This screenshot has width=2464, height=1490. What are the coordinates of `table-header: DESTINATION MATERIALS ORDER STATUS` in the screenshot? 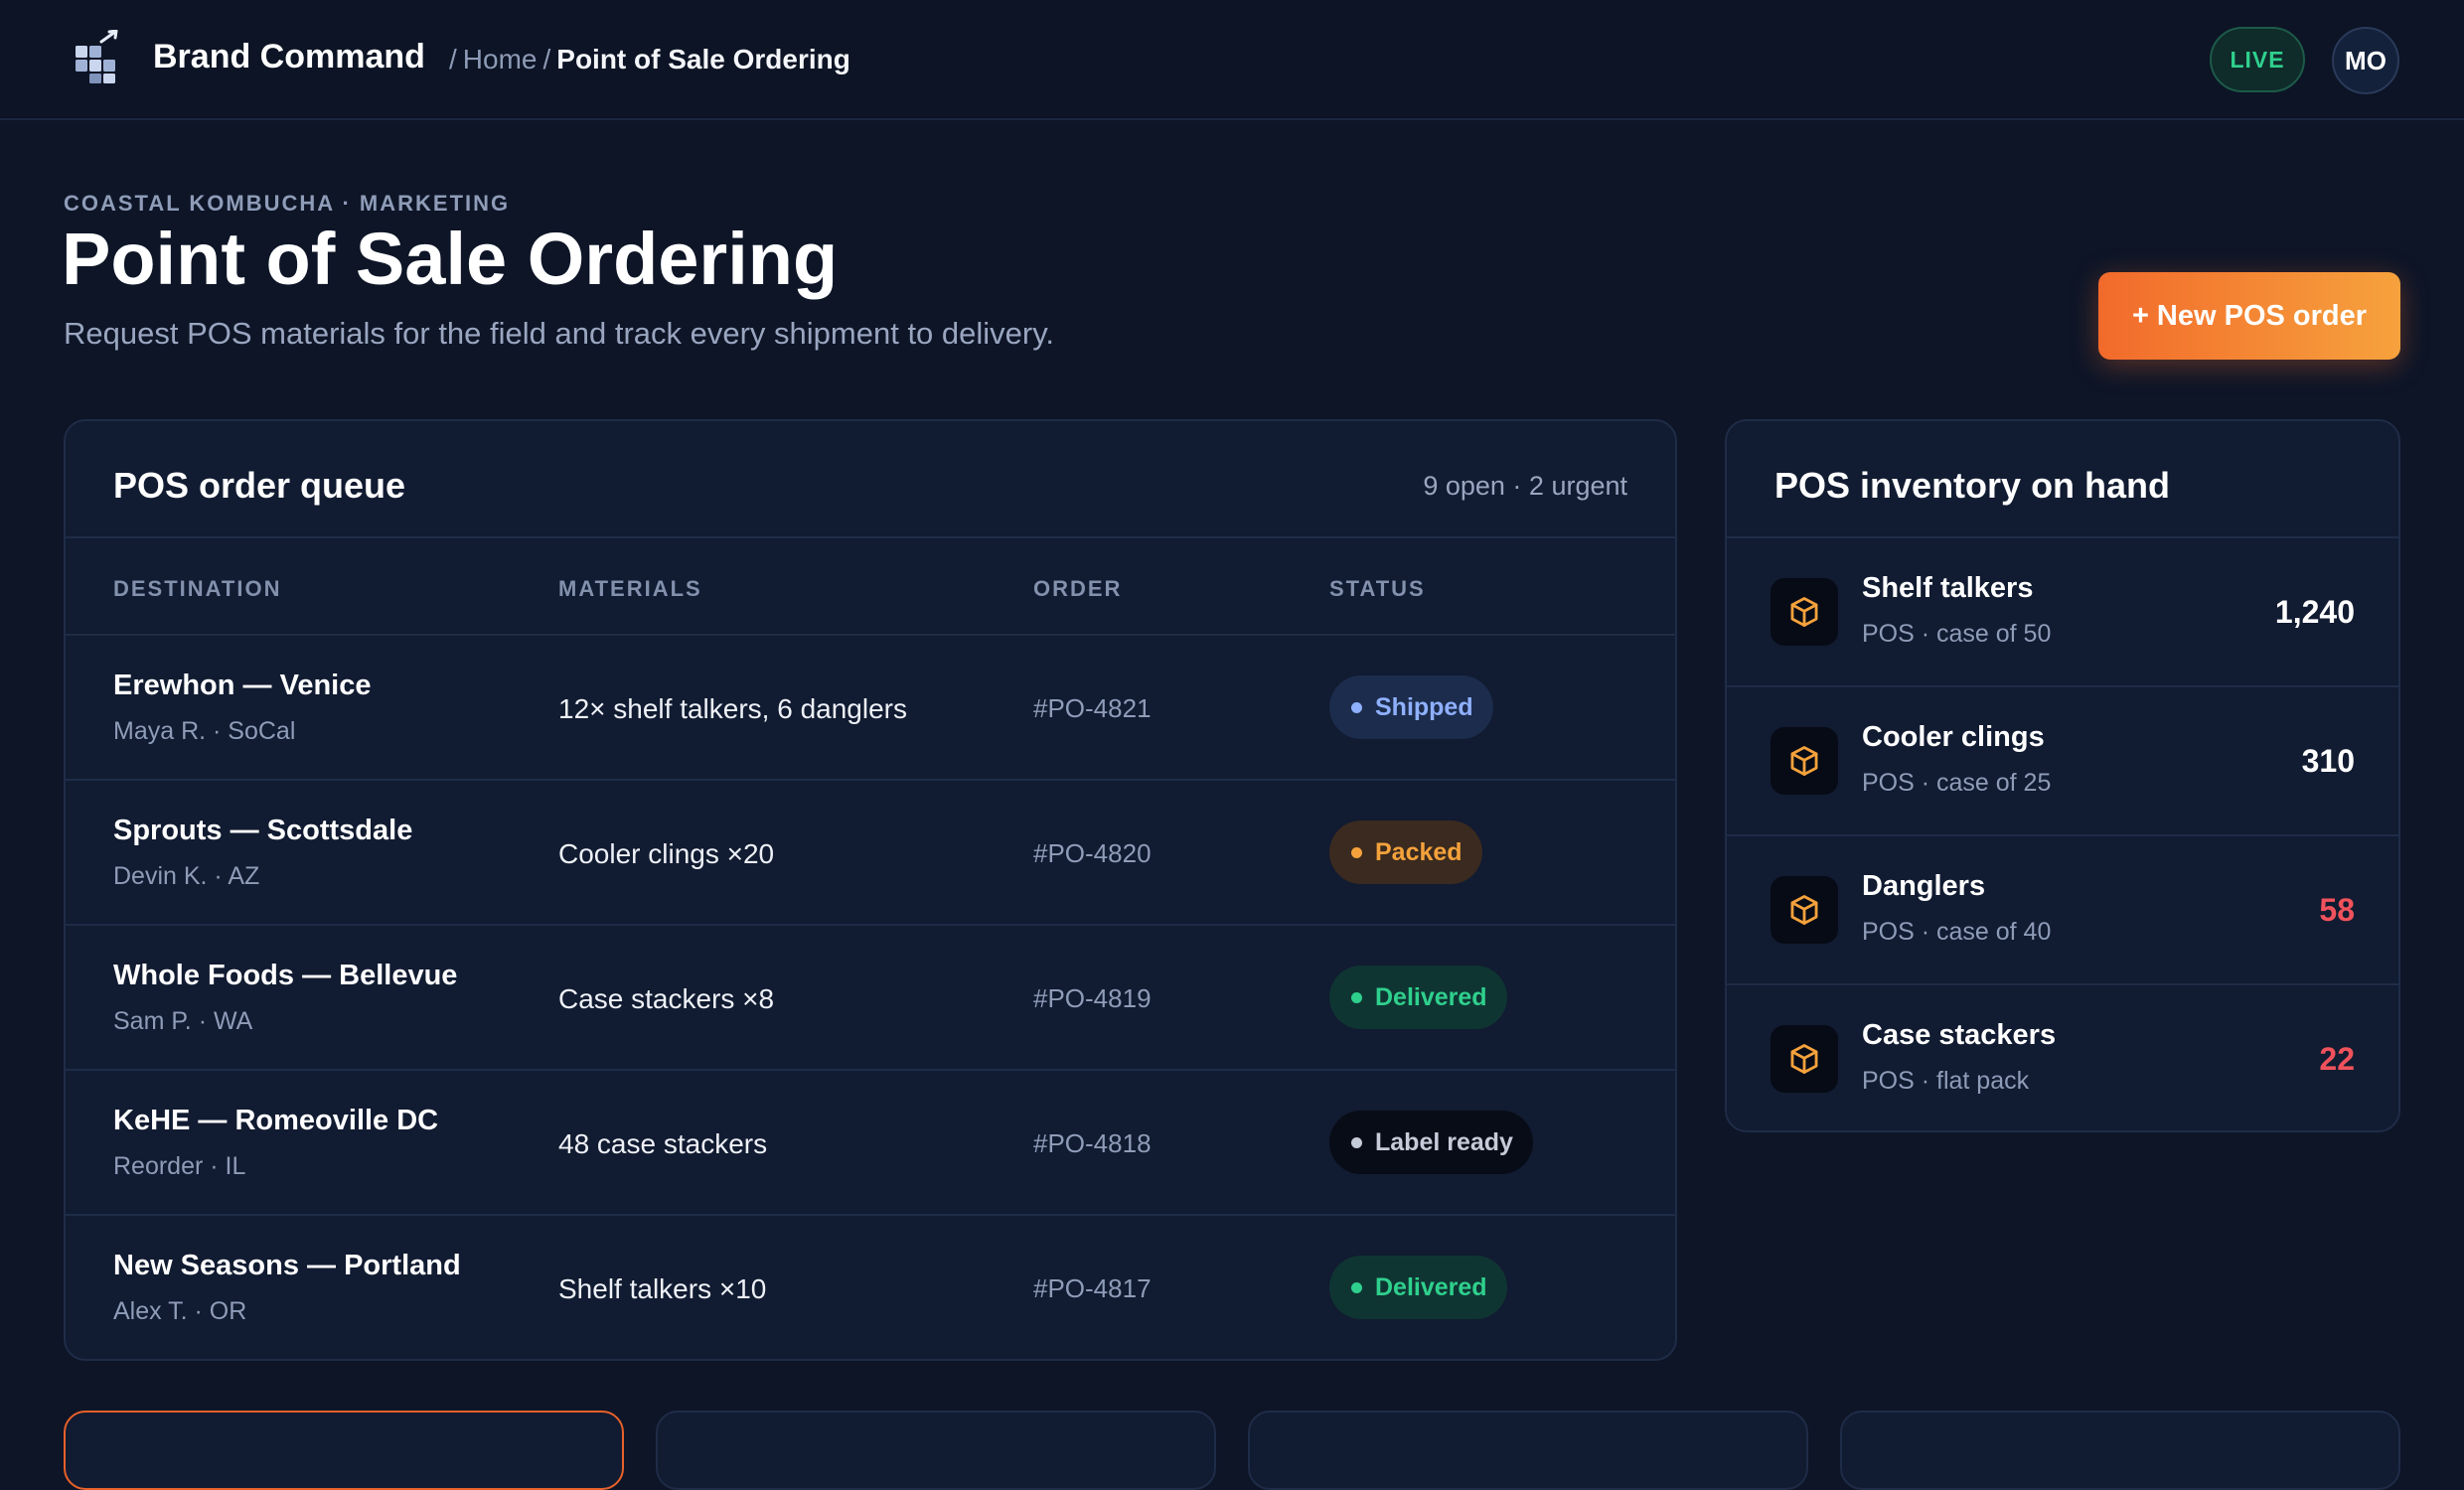 It's located at (871, 587).